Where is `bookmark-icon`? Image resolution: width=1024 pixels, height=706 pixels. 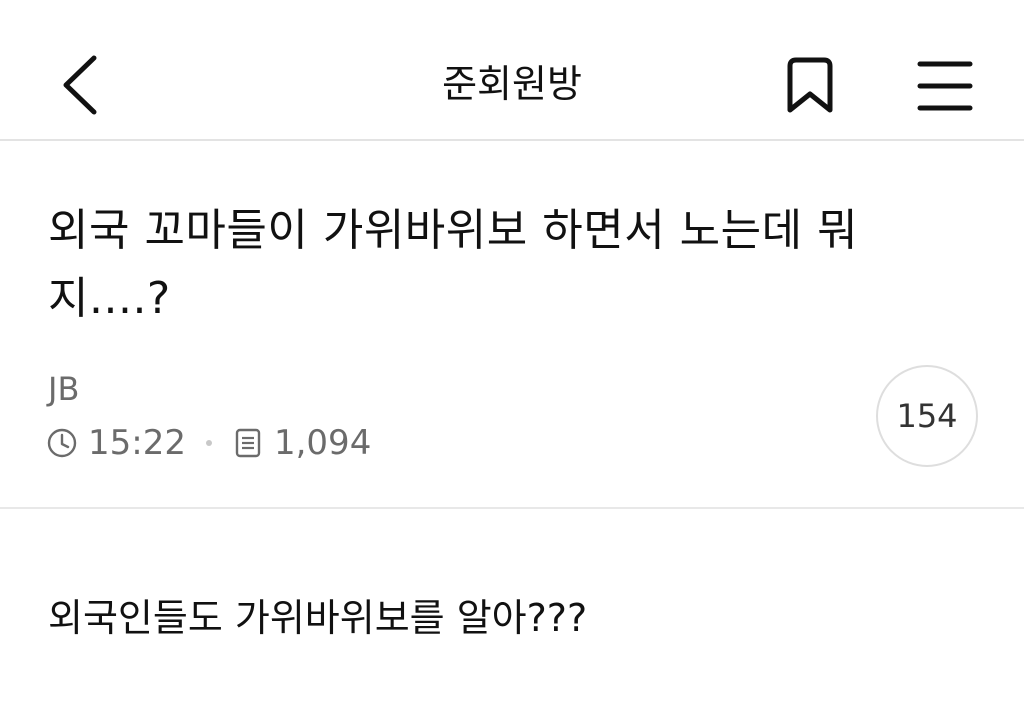
bookmark-icon is located at coordinates (810, 85).